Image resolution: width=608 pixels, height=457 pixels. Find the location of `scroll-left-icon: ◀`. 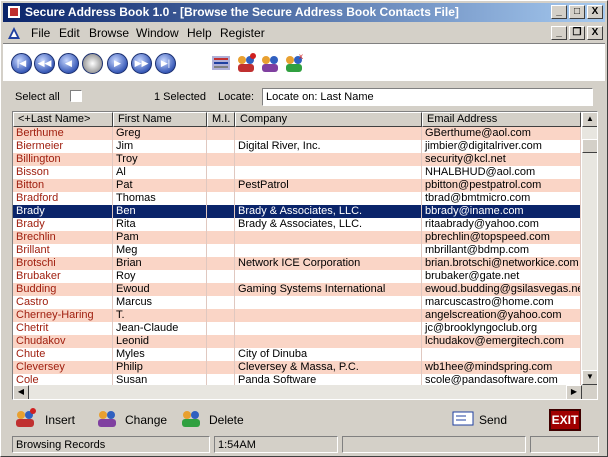

scroll-left-icon: ◀ is located at coordinates (21, 392).